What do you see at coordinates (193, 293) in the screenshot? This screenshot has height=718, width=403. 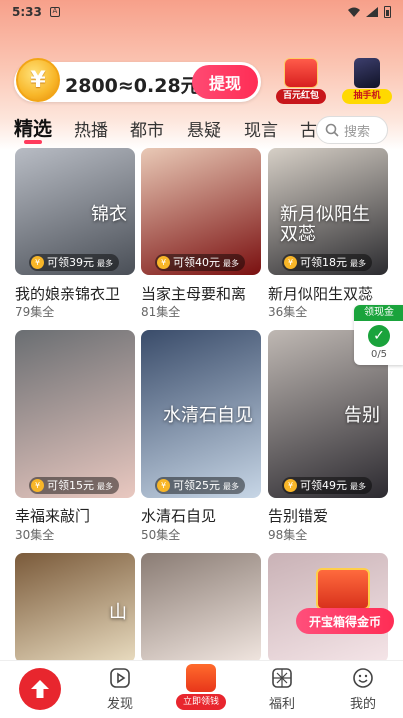 I see `drama-title: 当家主母要和离` at bounding box center [193, 293].